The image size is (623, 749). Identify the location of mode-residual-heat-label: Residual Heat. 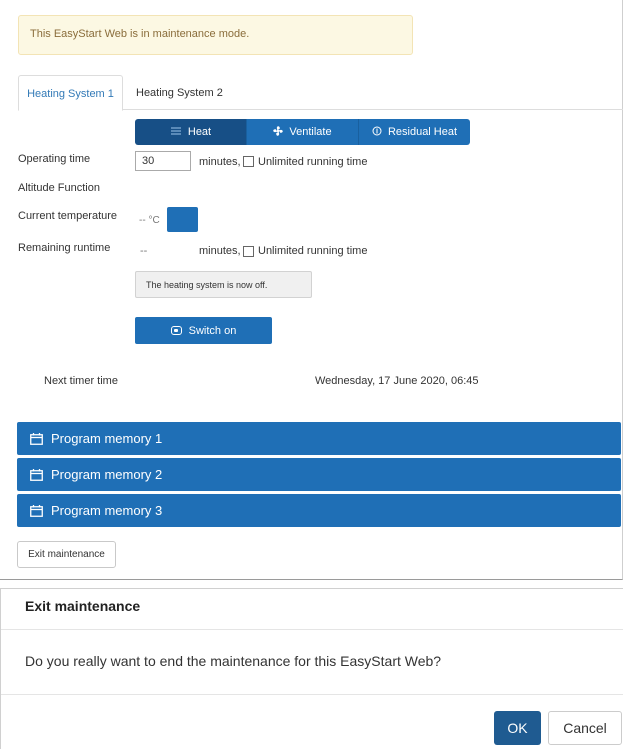
(422, 132).